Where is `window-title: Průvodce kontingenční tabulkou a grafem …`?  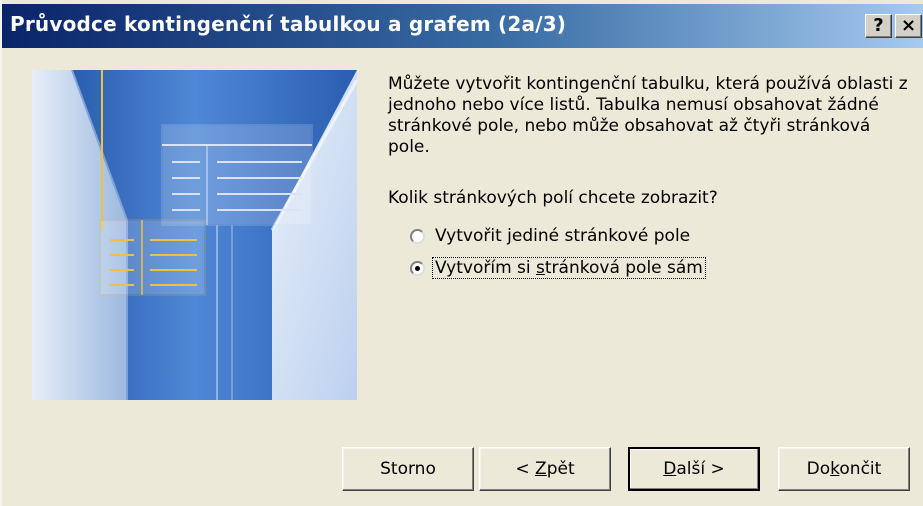 window-title: Průvodce kontingenční tabulkou a grafem … is located at coordinates (288, 24).